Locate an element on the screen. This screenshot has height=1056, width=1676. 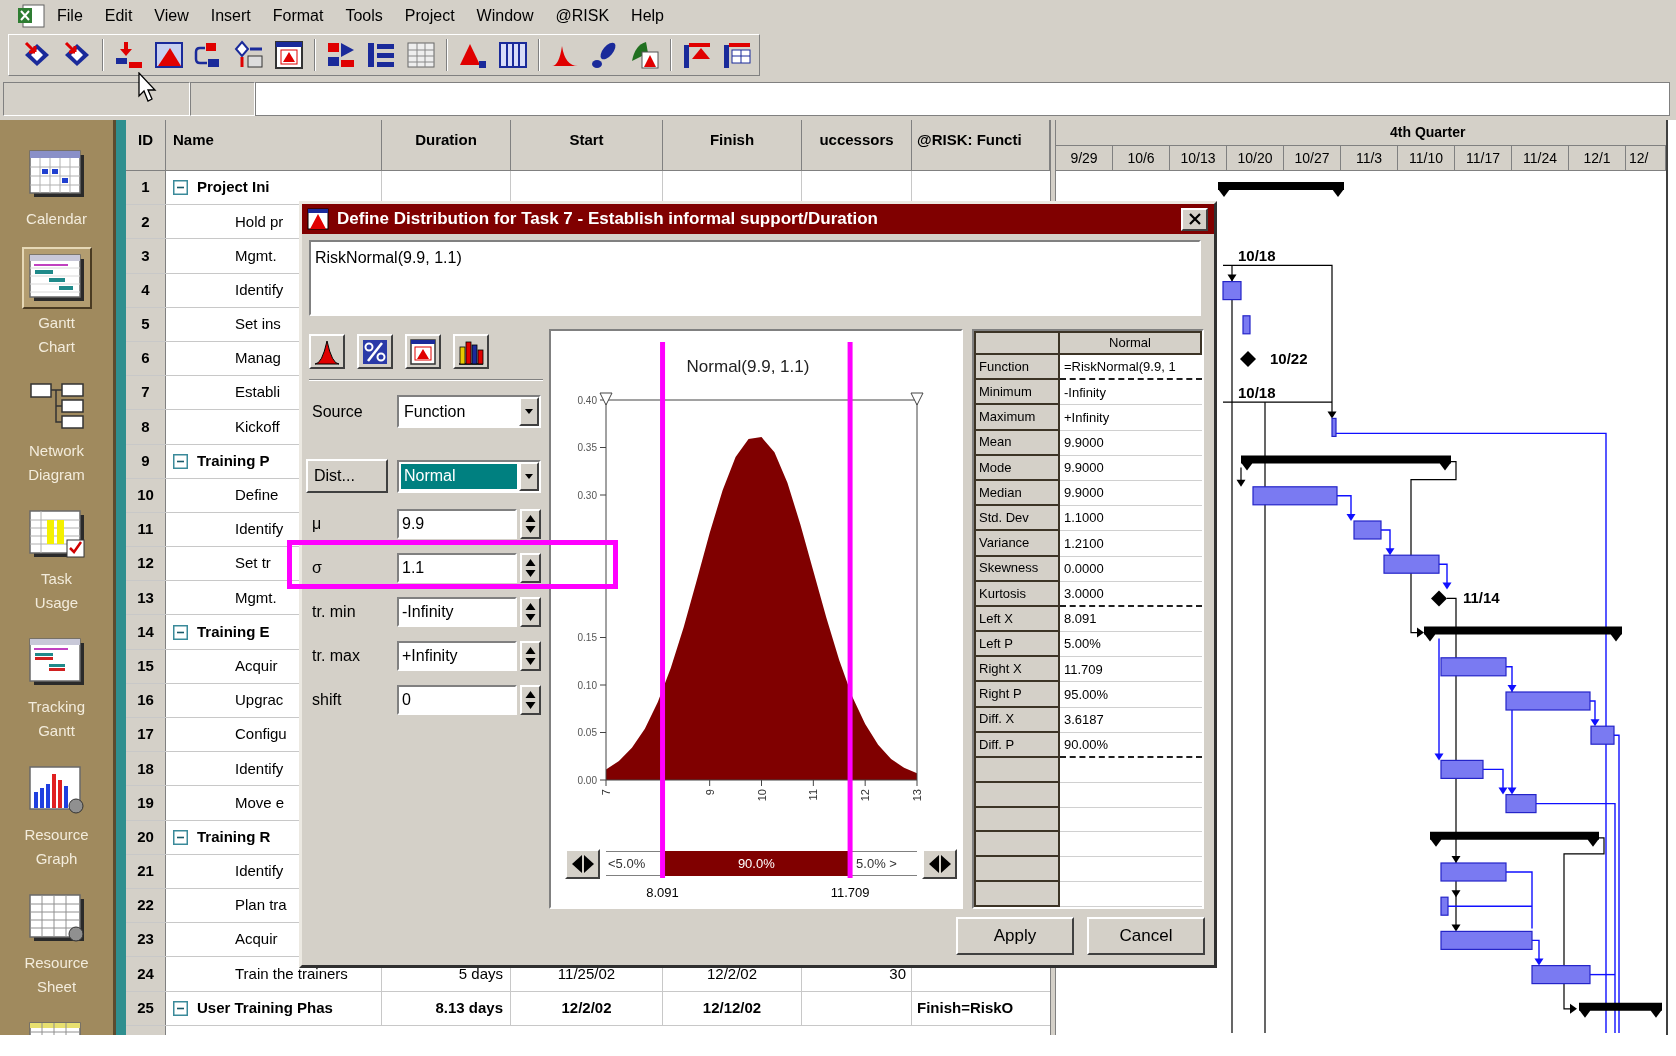
bars-arrow-icon is located at coordinates (129, 55).